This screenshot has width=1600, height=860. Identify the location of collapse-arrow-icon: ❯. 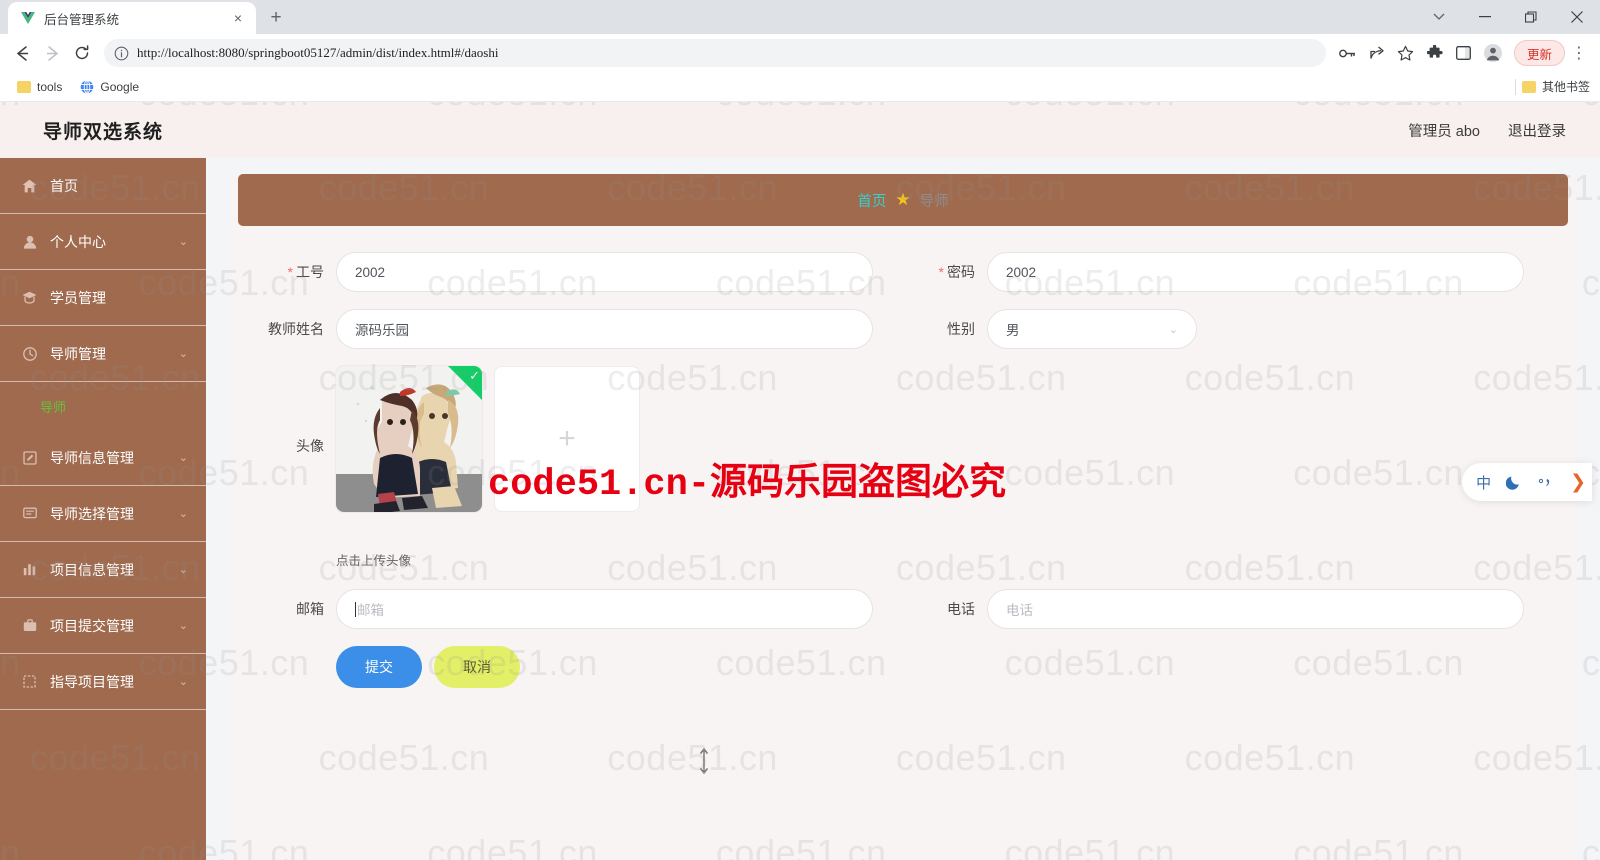
(1578, 482).